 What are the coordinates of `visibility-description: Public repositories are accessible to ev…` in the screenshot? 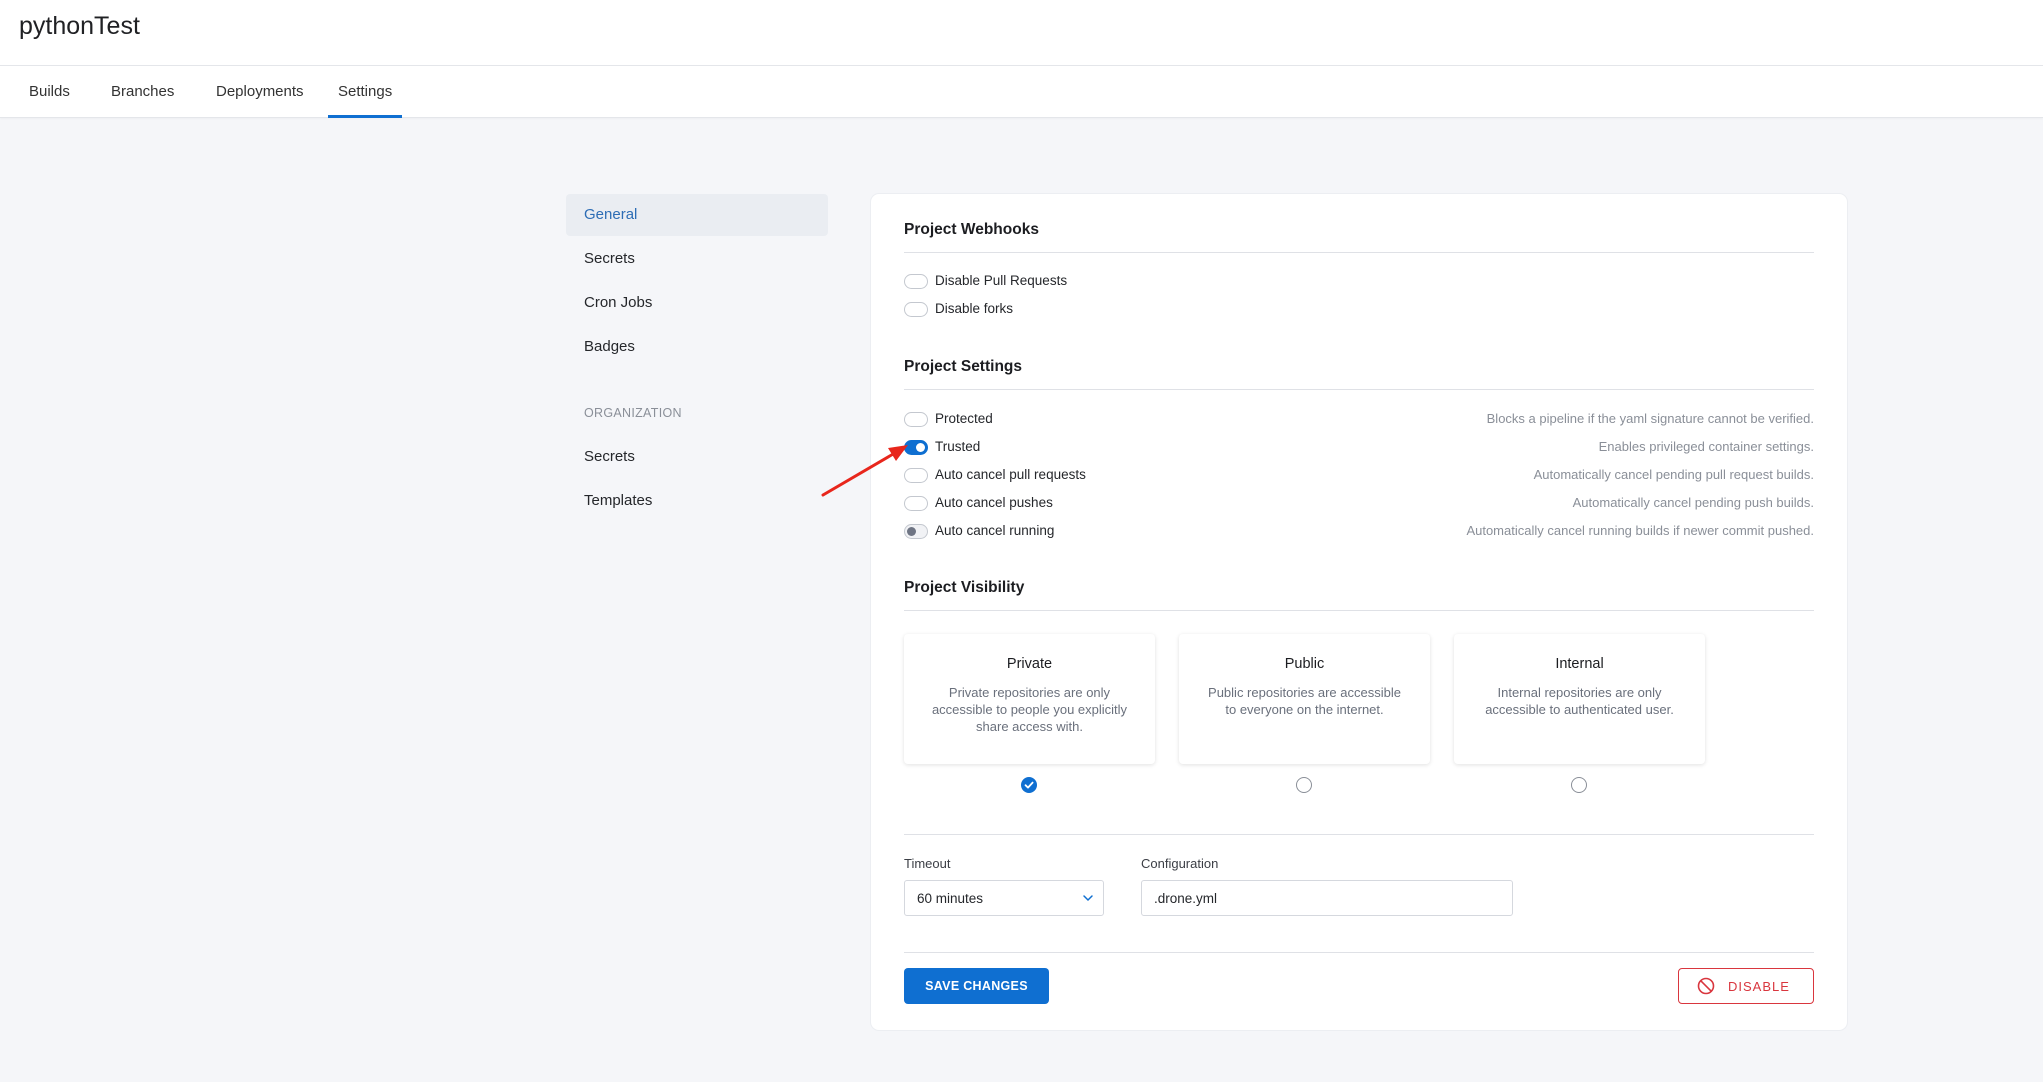 It's located at (1304, 701).